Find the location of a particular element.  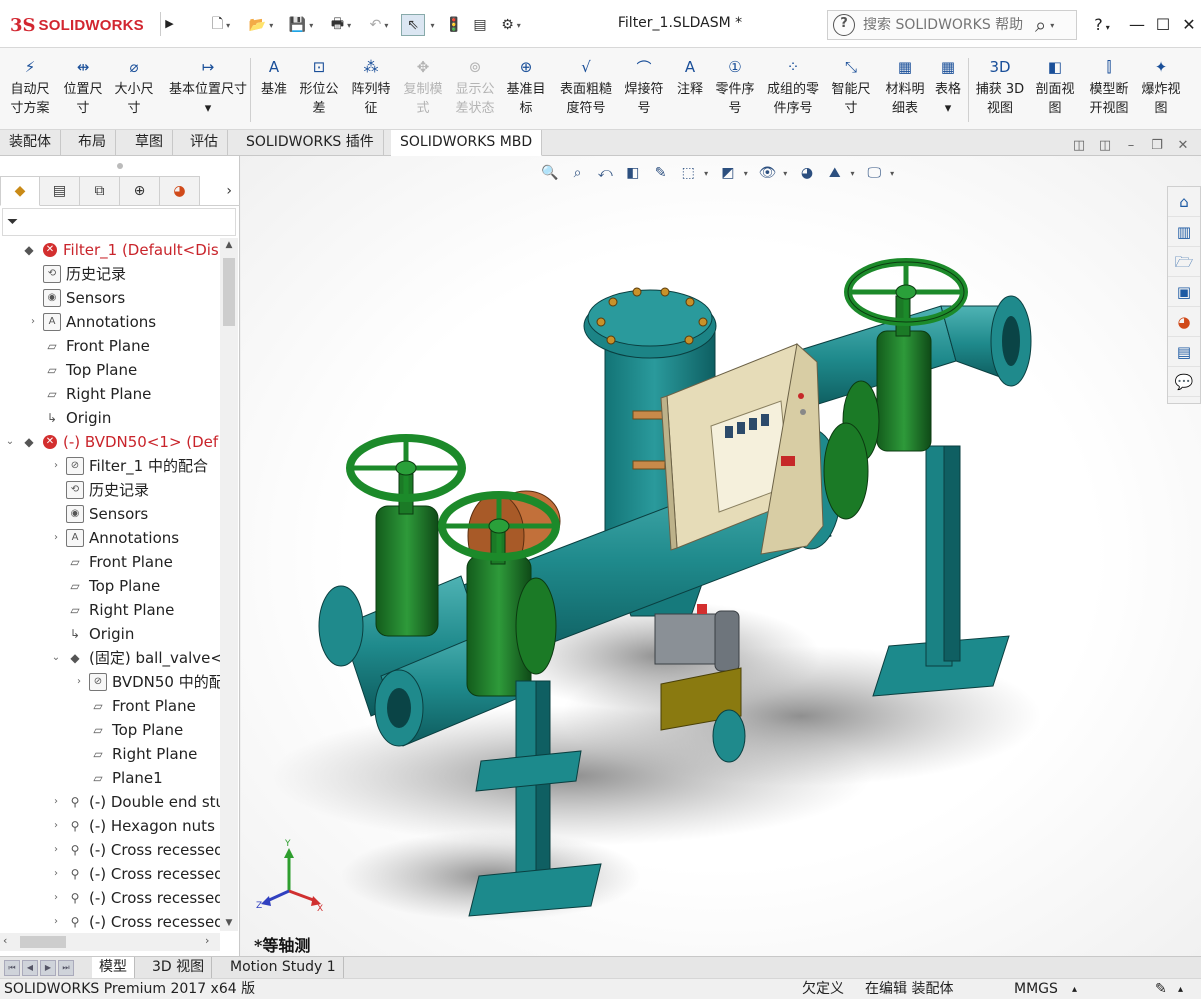

panel-grip is located at coordinates (120, 166).